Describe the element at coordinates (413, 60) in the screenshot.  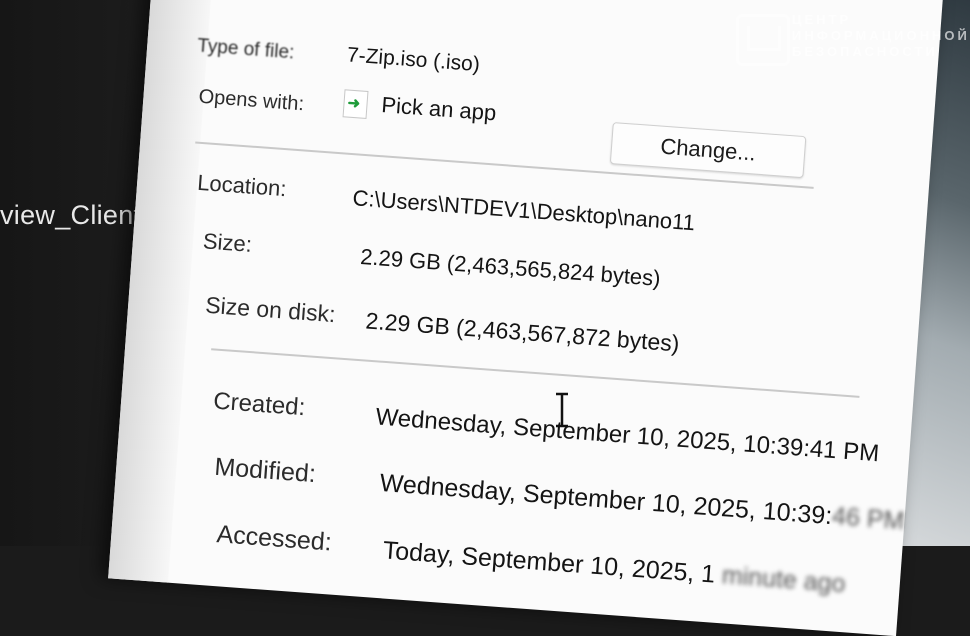
I see `type-of-file-value: 7-Zip.iso (.iso)` at that location.